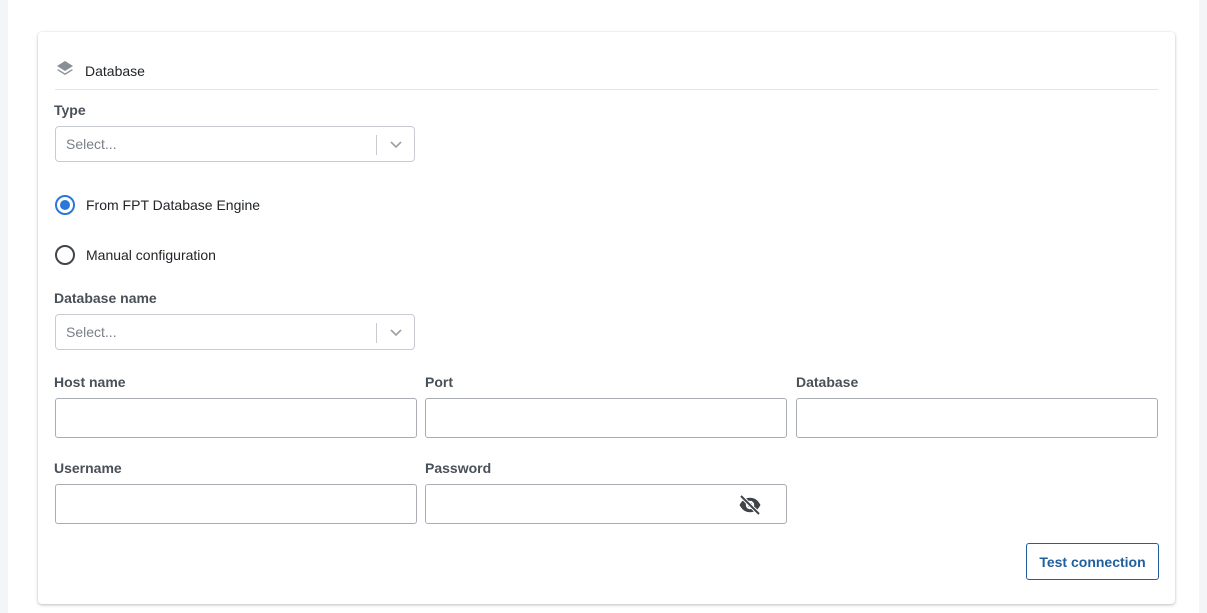  I want to click on radio-label: Manual configuration, so click(151, 255).